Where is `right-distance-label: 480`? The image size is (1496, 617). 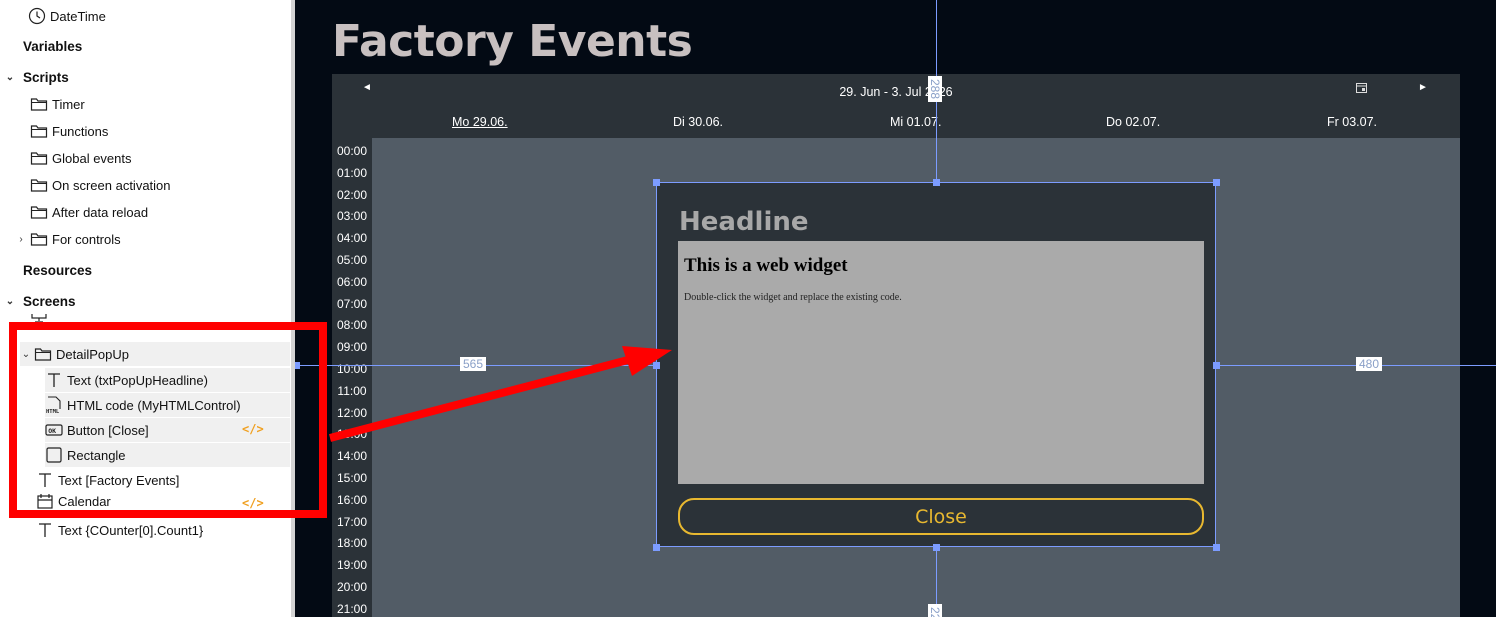 right-distance-label: 480 is located at coordinates (1369, 364).